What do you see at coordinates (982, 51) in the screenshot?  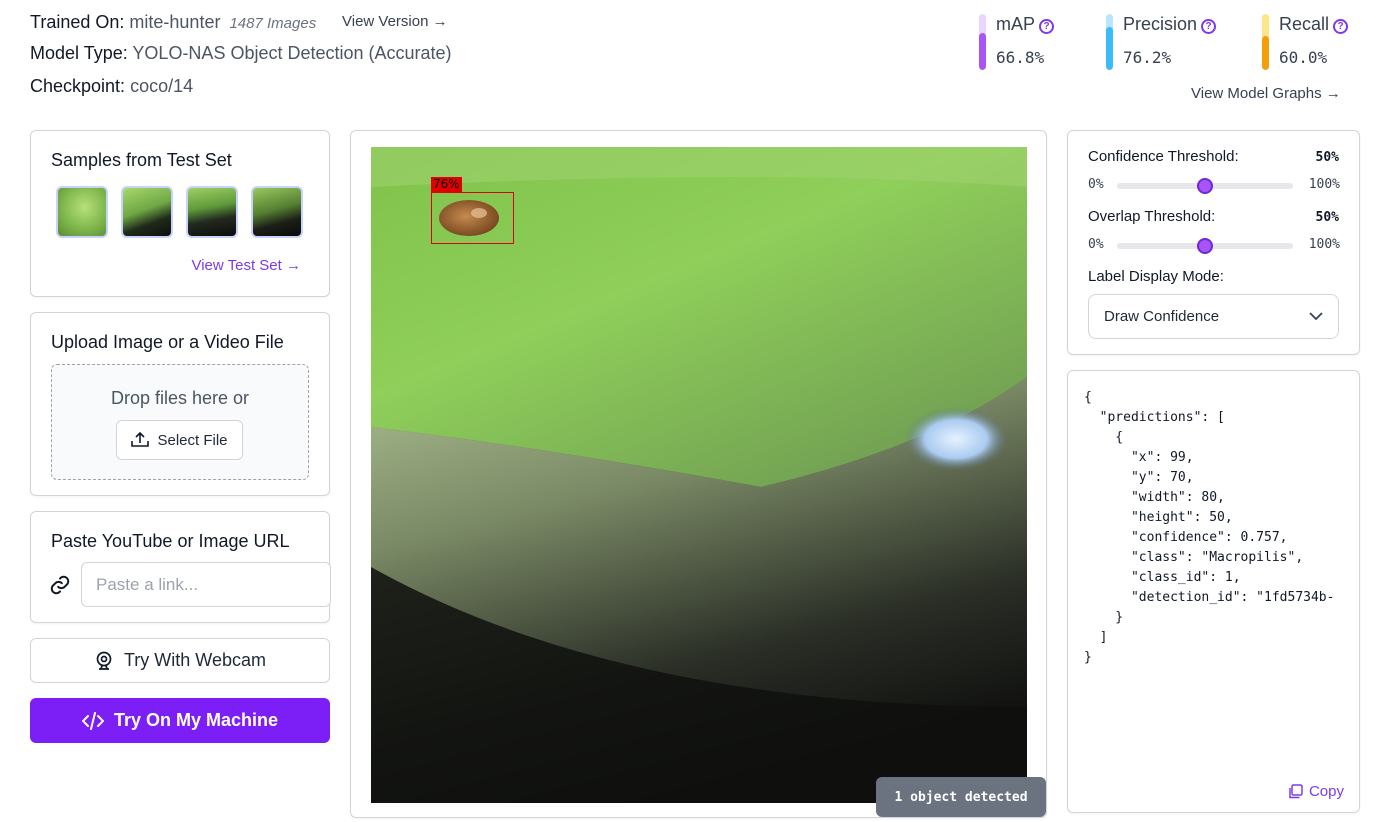 I see `metric-map-fill` at bounding box center [982, 51].